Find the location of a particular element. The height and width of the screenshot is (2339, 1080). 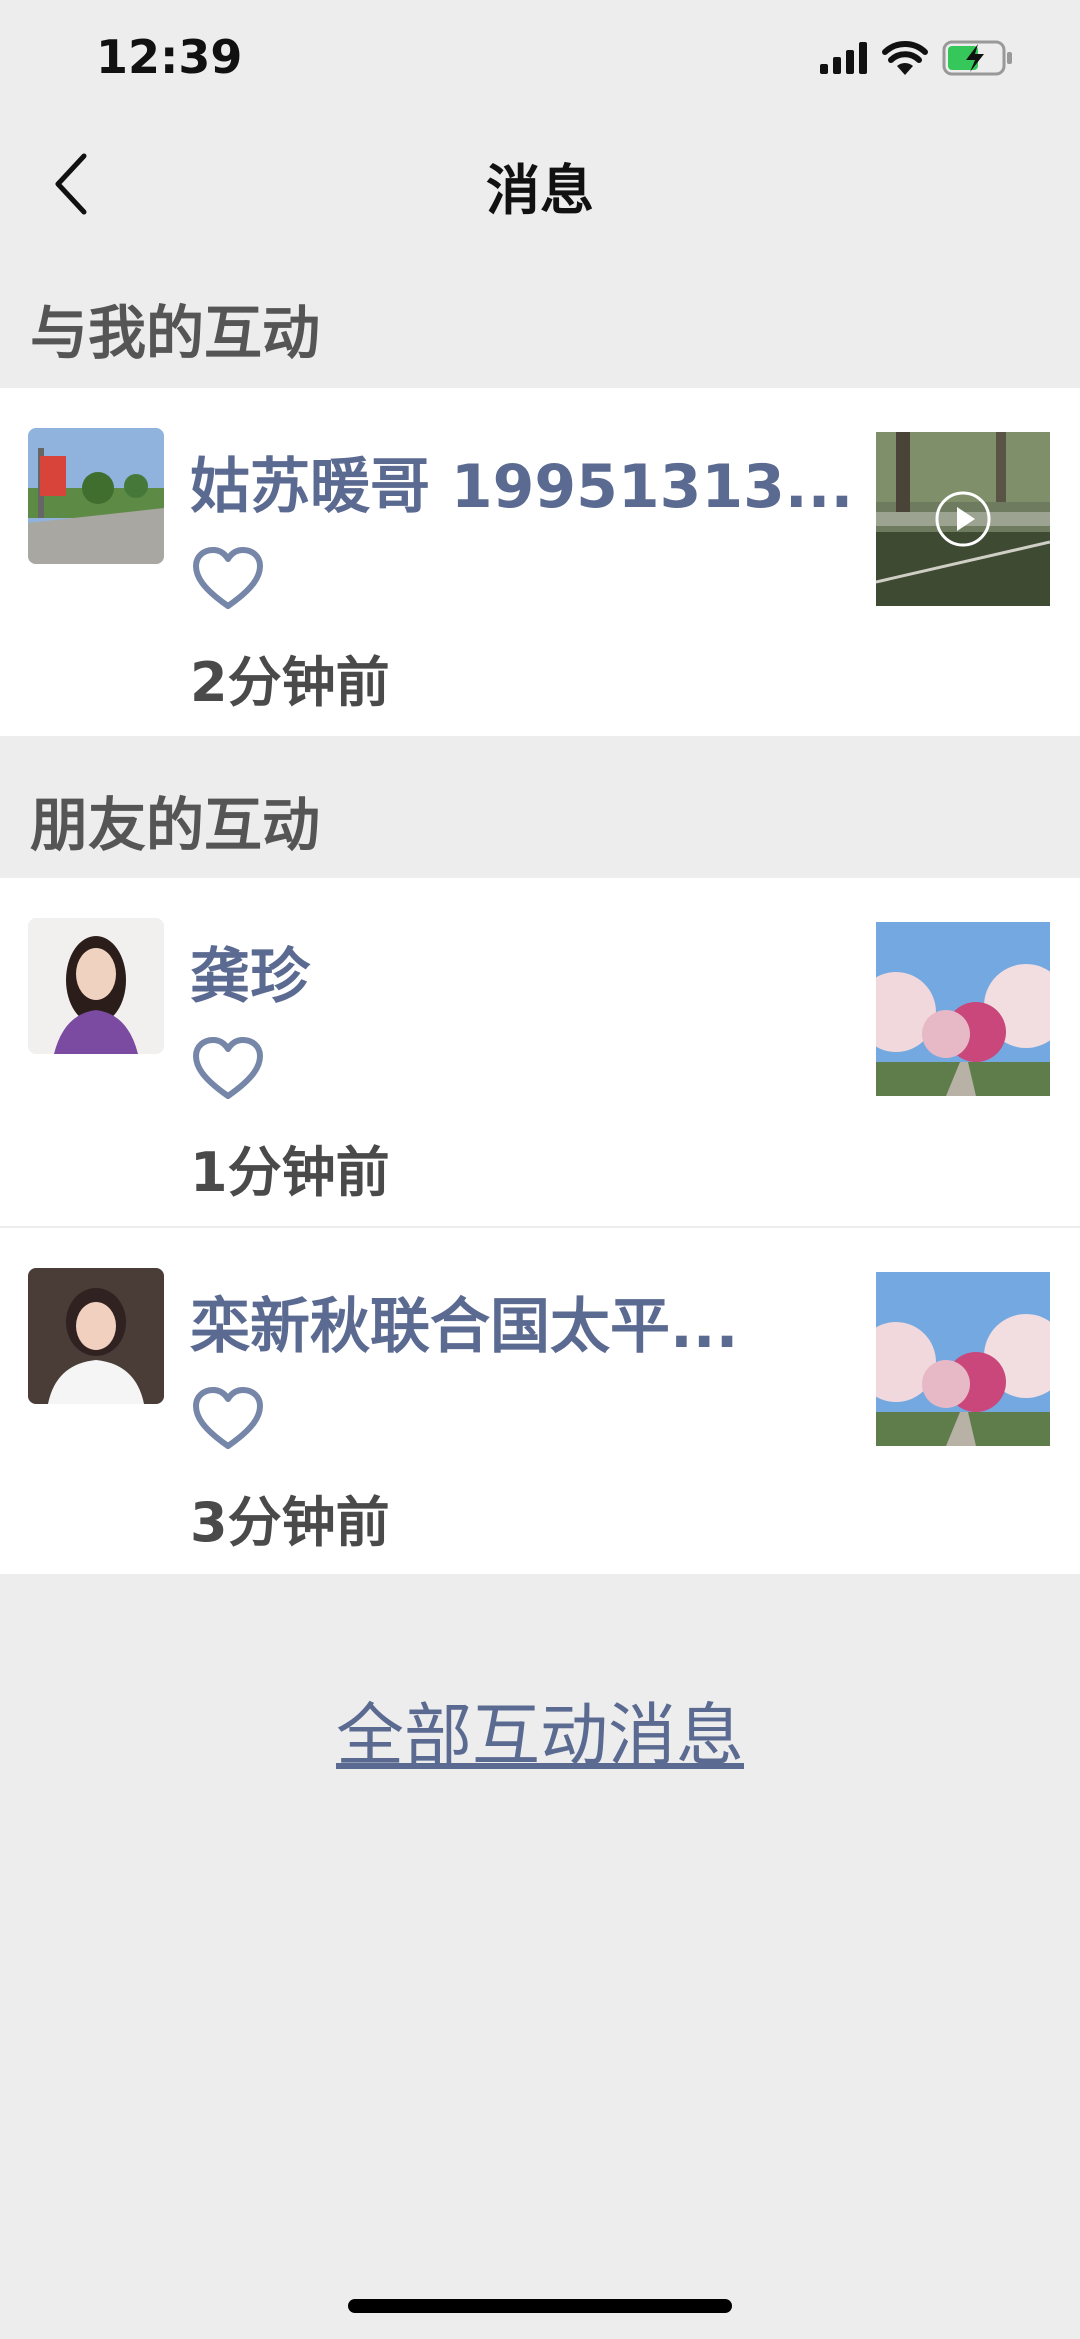

interaction-time: 3分钟前 is located at coordinates (290, 1522).